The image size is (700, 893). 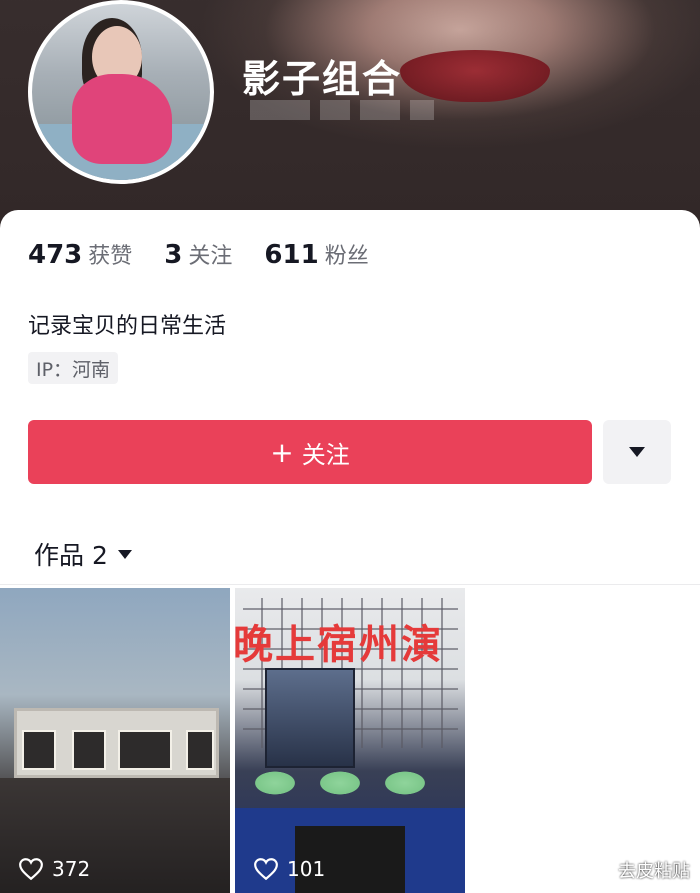 I want to click on stat-value: 611, so click(x=291, y=255).